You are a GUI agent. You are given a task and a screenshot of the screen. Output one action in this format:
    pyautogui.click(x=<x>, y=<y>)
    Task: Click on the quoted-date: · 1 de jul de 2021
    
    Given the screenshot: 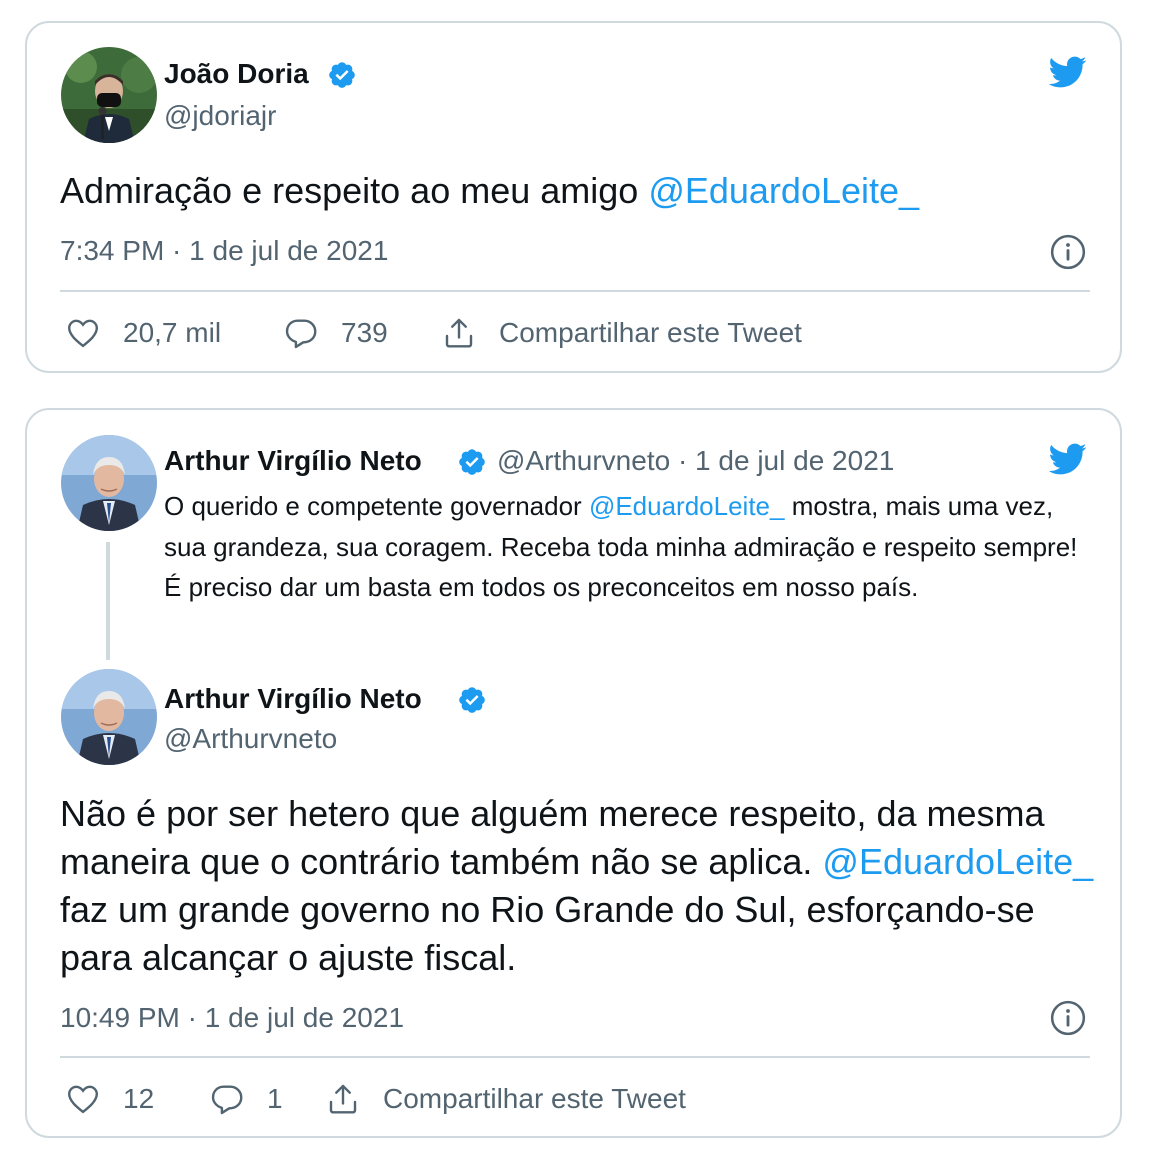 What is the action you would take?
    pyautogui.click(x=786, y=460)
    